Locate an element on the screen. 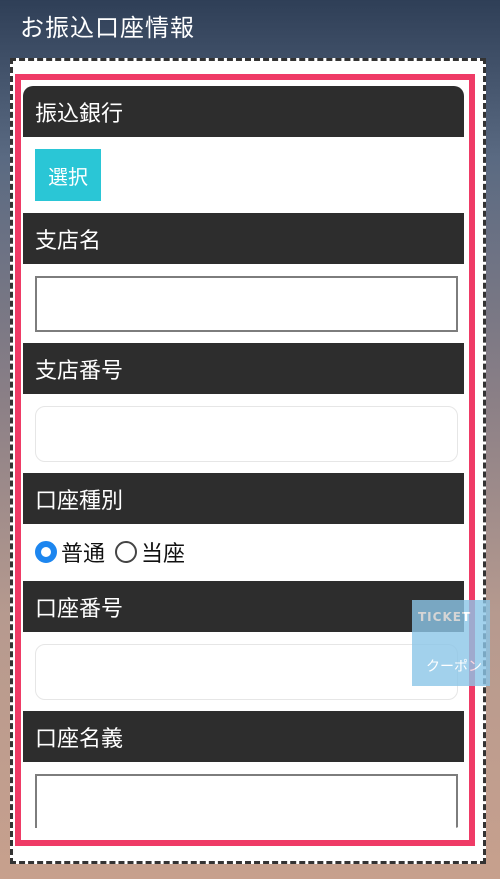 Image resolution: width=500 pixels, height=879 pixels. radio-current is located at coordinates (126, 552).